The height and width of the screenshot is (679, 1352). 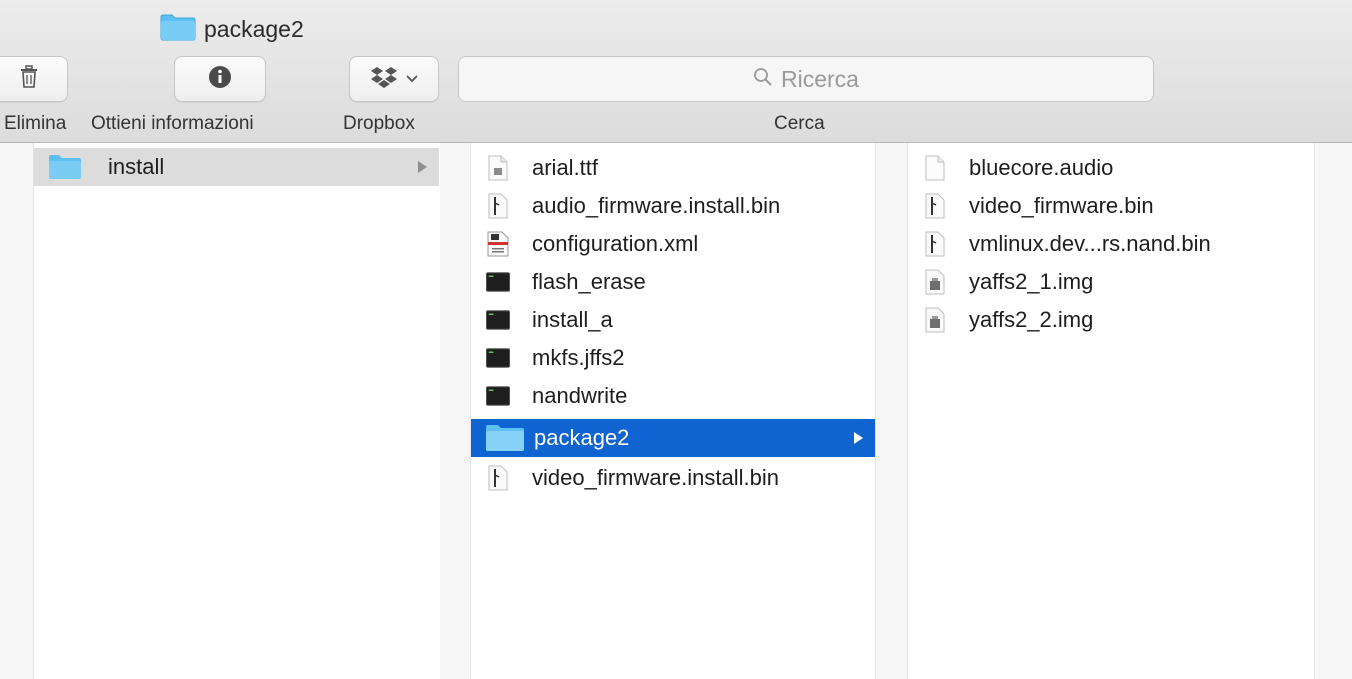 What do you see at coordinates (582, 437) in the screenshot?
I see `list-item-label: package2` at bounding box center [582, 437].